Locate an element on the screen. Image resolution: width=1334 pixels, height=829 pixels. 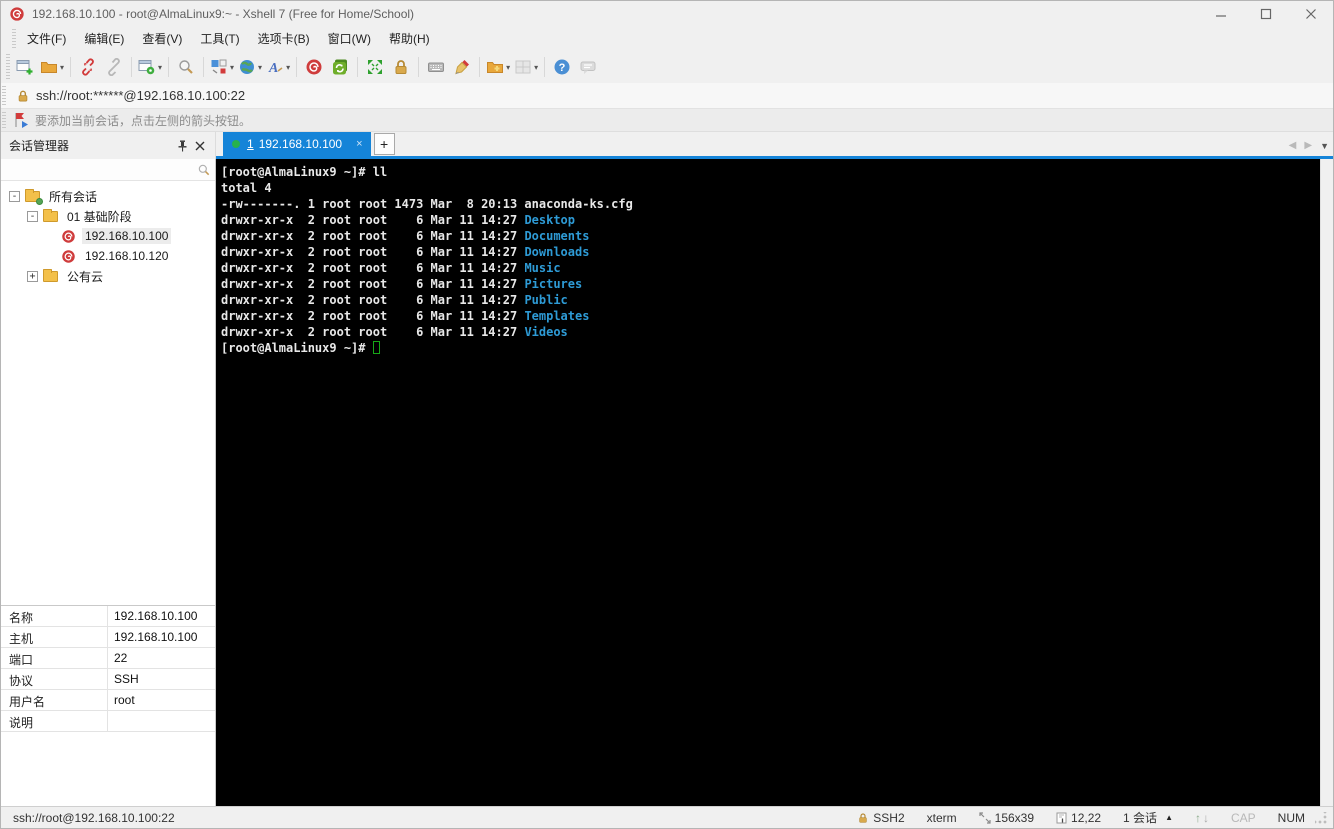
pin-button is located at coordinates (182, 146).